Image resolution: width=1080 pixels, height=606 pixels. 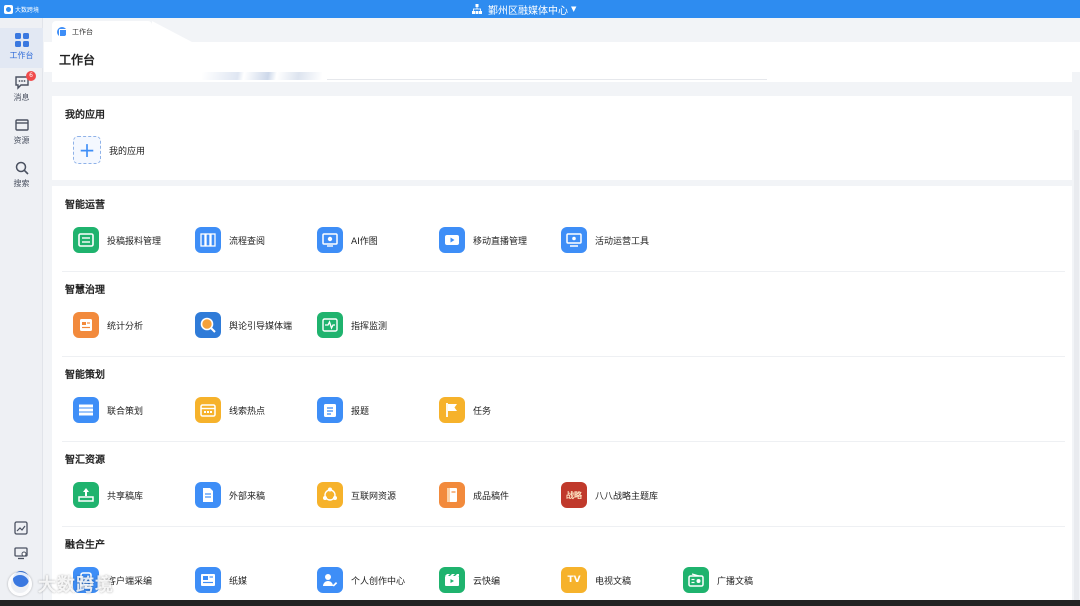 What do you see at coordinates (27, 10) in the screenshot?
I see `logo-text: 大数跨境` at bounding box center [27, 10].